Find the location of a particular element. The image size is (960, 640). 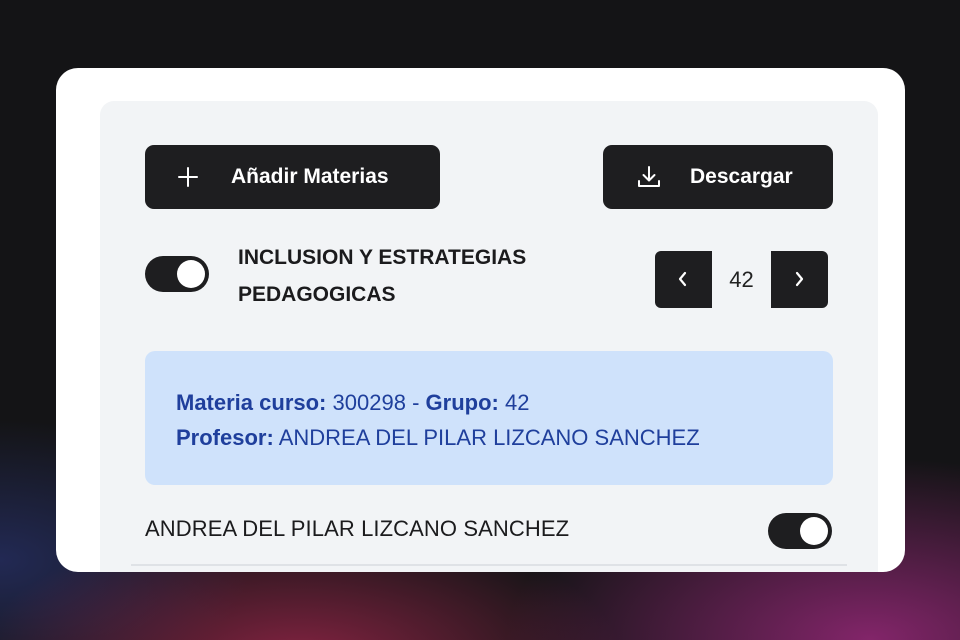

add-subjects-button: Añadir Materias is located at coordinates (292, 177).